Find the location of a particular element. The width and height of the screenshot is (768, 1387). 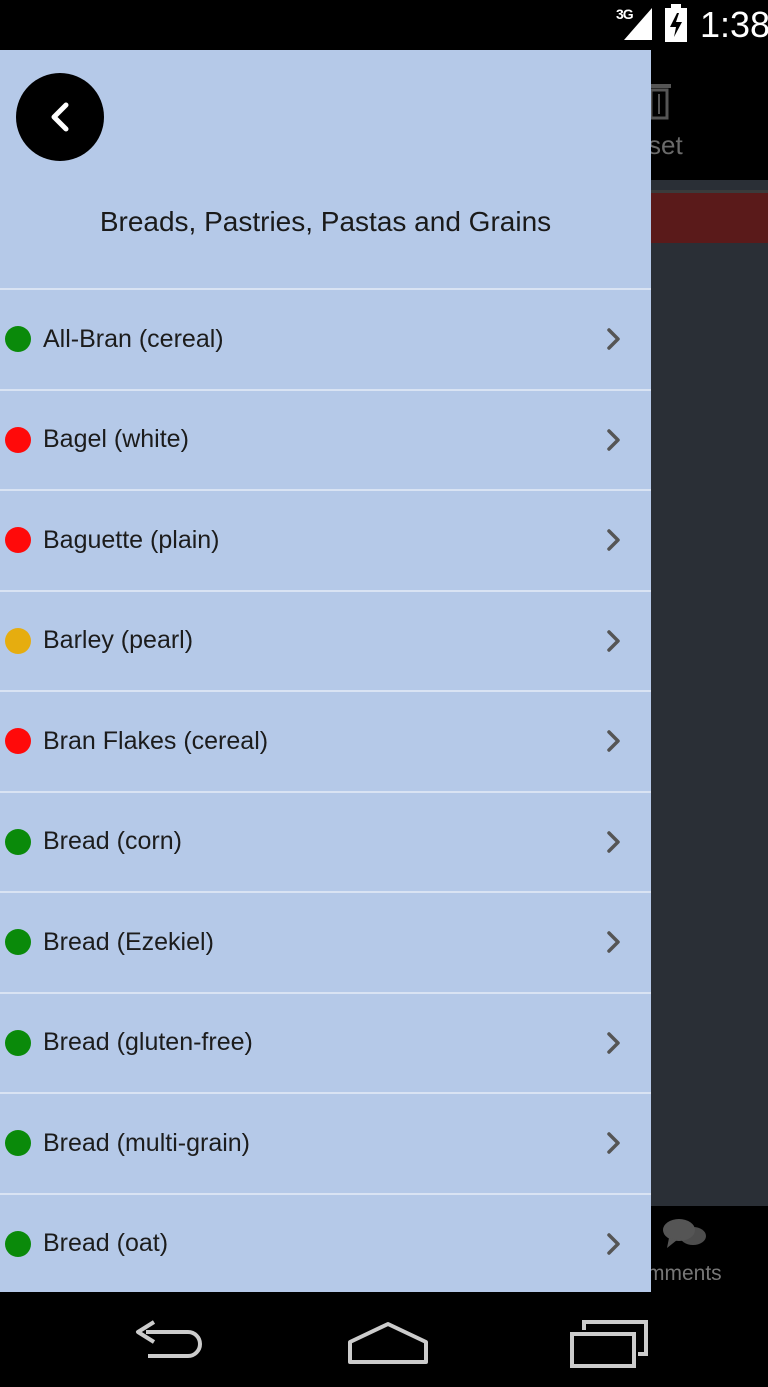

recents-icon is located at coordinates (609, 1344).